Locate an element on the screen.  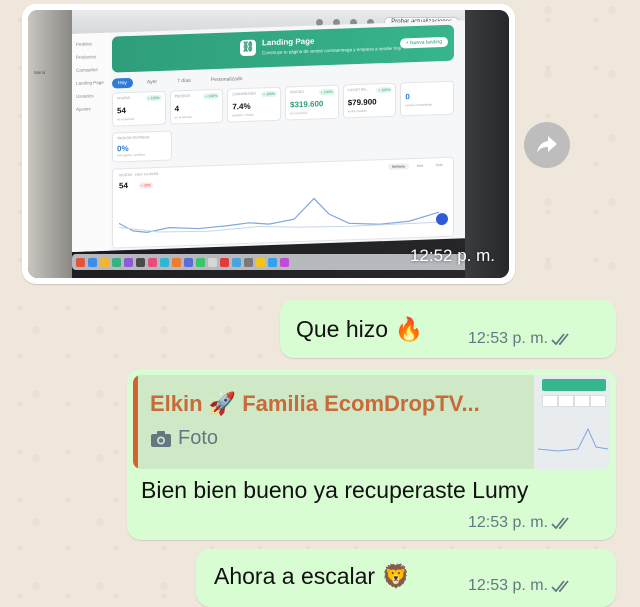
forward-button is located at coordinates (547, 145).